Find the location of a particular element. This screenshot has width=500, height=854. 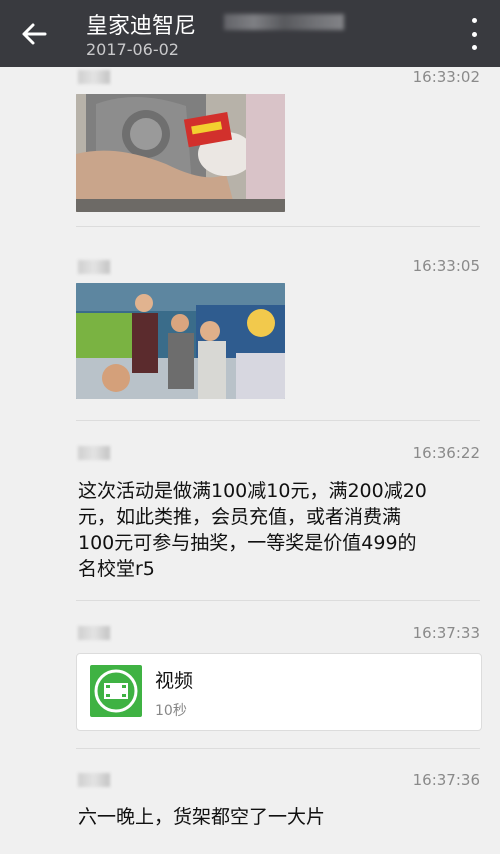

message-text: 六一晚上，货架都空了一大片 is located at coordinates (202, 817).